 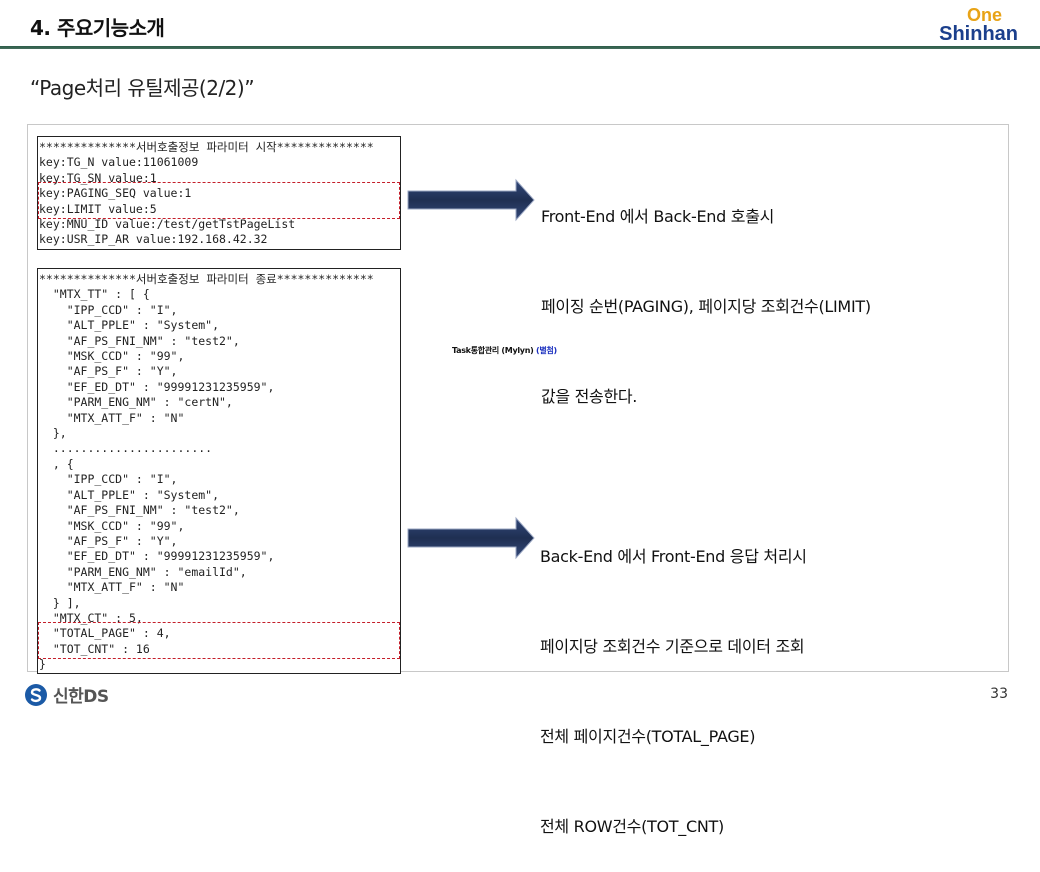 I want to click on log-line: key:MNU_ID value:/test/getTstPageList, so click(x=167, y=224).